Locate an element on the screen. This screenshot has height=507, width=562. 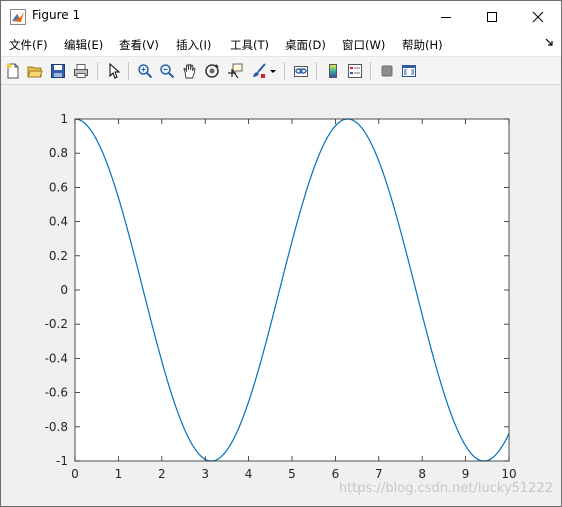
maximize-icon is located at coordinates (492, 16).